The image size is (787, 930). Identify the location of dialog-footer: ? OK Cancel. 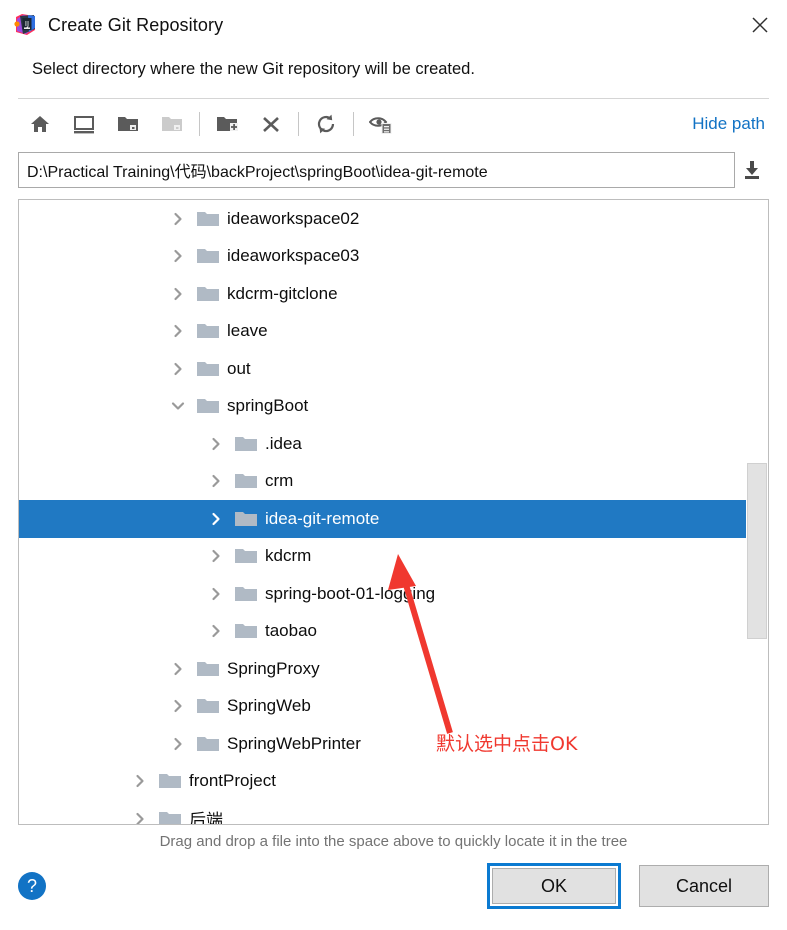
(393, 886).